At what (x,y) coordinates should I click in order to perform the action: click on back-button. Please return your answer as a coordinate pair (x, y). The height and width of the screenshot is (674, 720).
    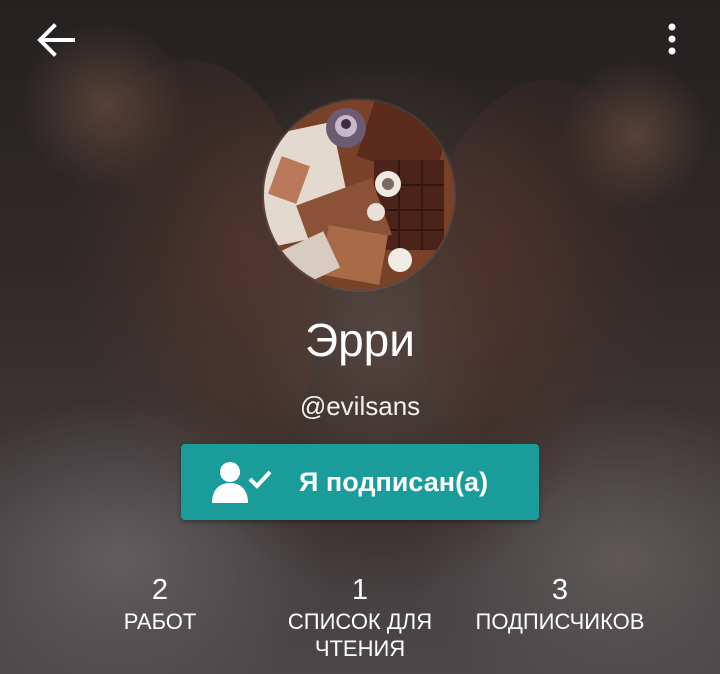
    Looking at the image, I should click on (56, 40).